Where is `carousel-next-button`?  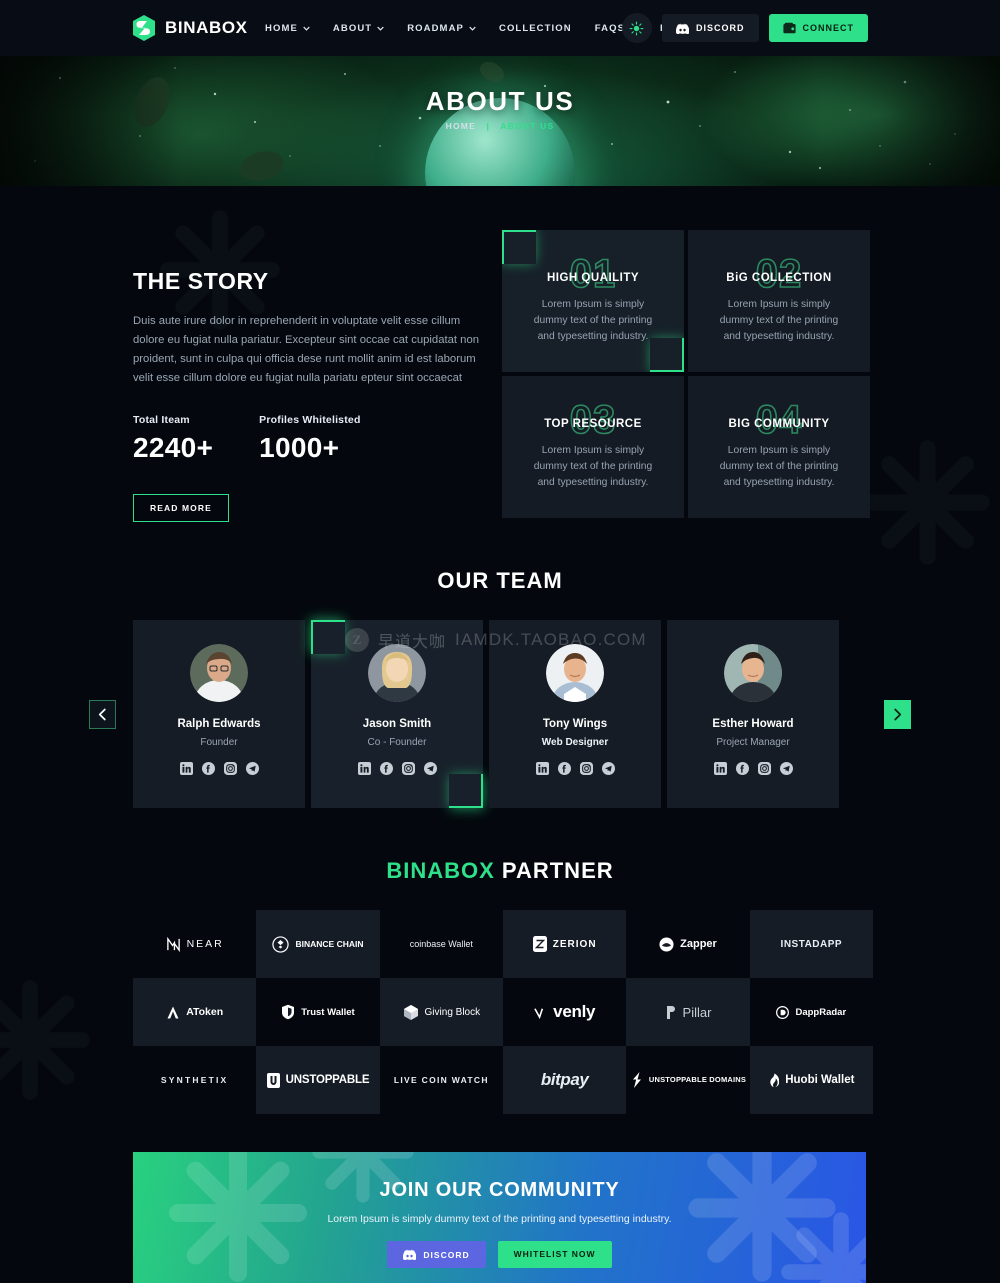
carousel-next-button is located at coordinates (897, 714).